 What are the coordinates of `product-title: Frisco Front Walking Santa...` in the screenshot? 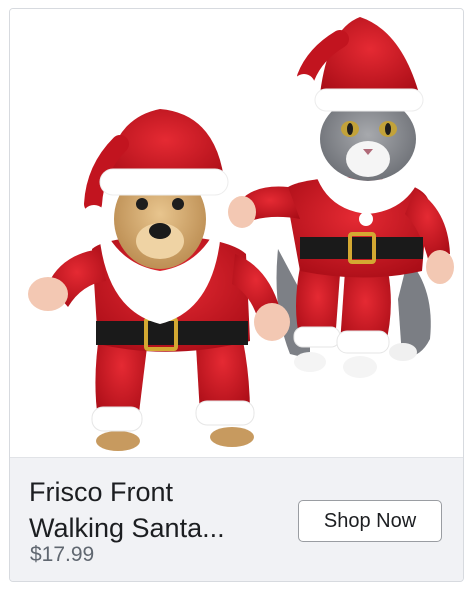 It's located at (151, 510).